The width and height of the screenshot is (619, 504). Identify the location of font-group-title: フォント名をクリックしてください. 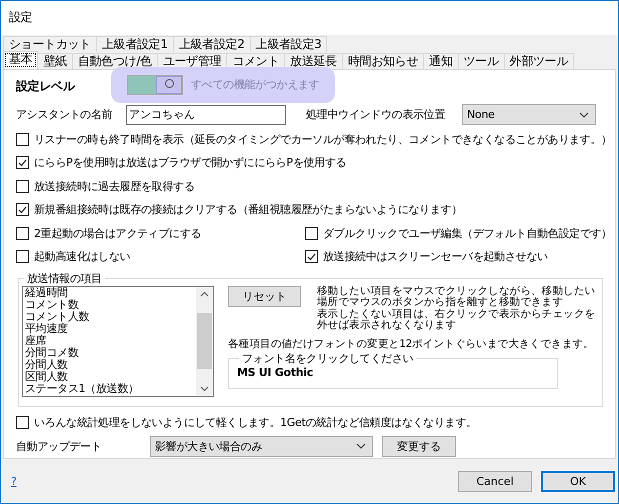
(327, 358).